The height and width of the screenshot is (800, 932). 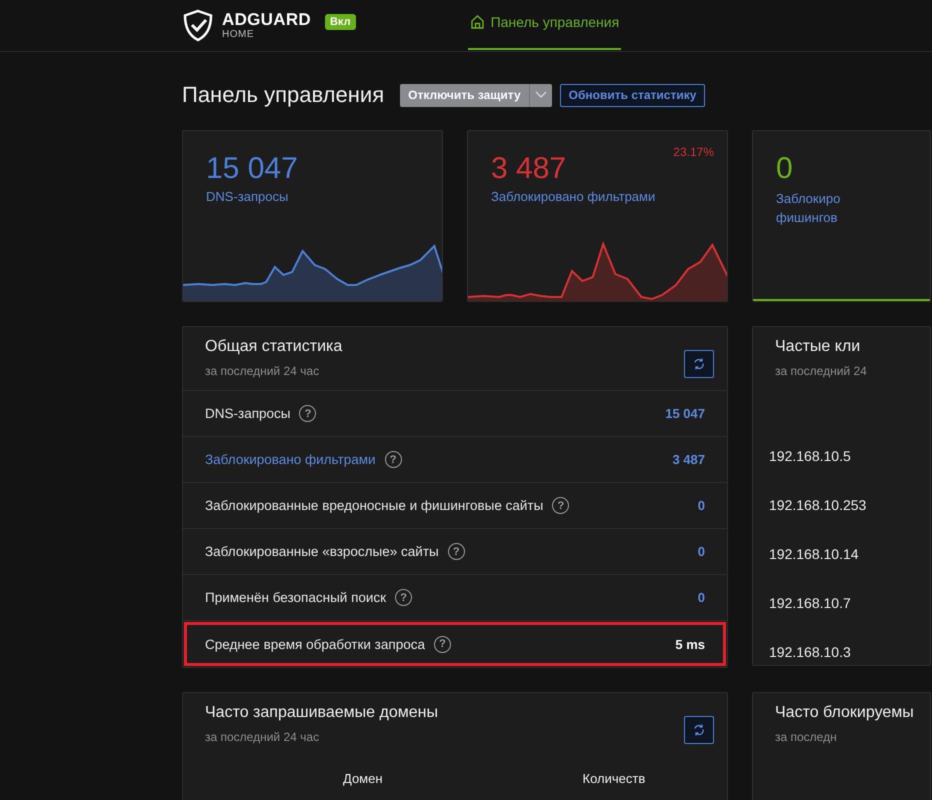 I want to click on shield-check-icon, so click(x=198, y=25).